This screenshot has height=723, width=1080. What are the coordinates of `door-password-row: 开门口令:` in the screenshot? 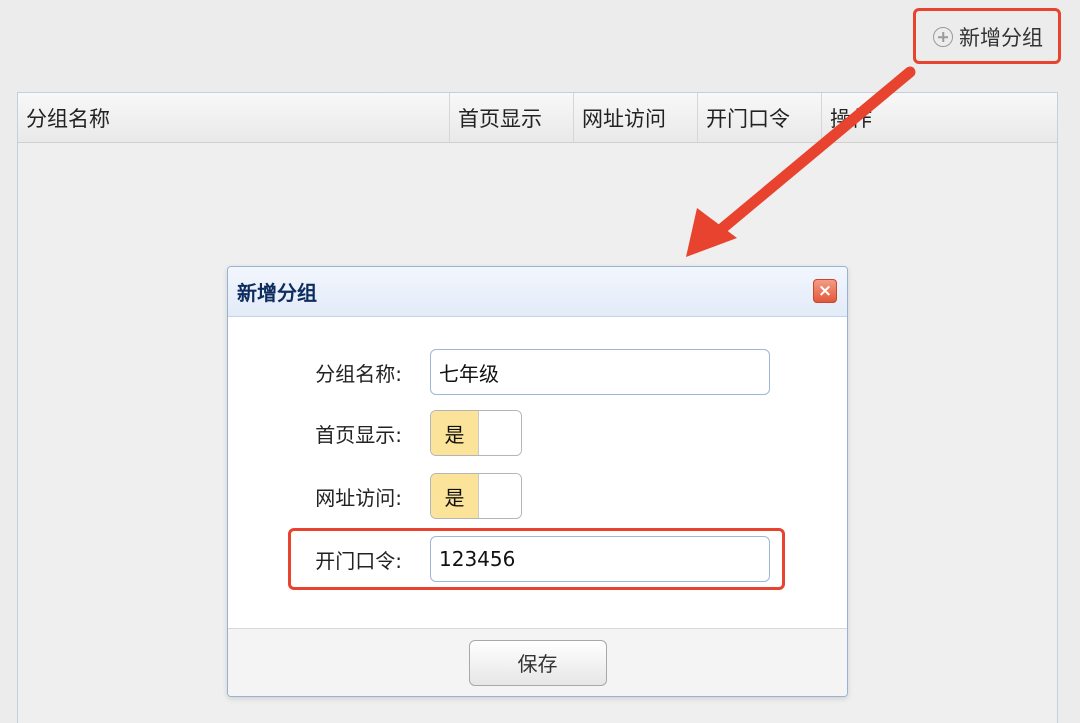 It's located at (537, 559).